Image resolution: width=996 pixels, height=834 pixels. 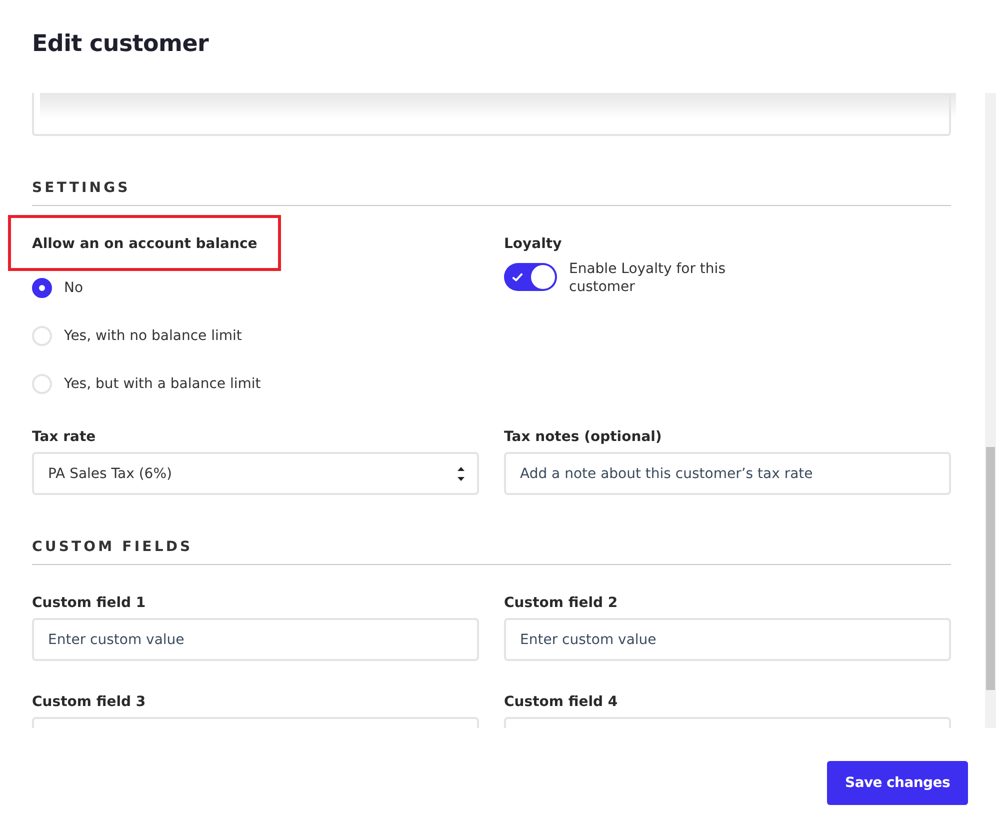 I want to click on field-label: Loyalty, so click(x=533, y=244).